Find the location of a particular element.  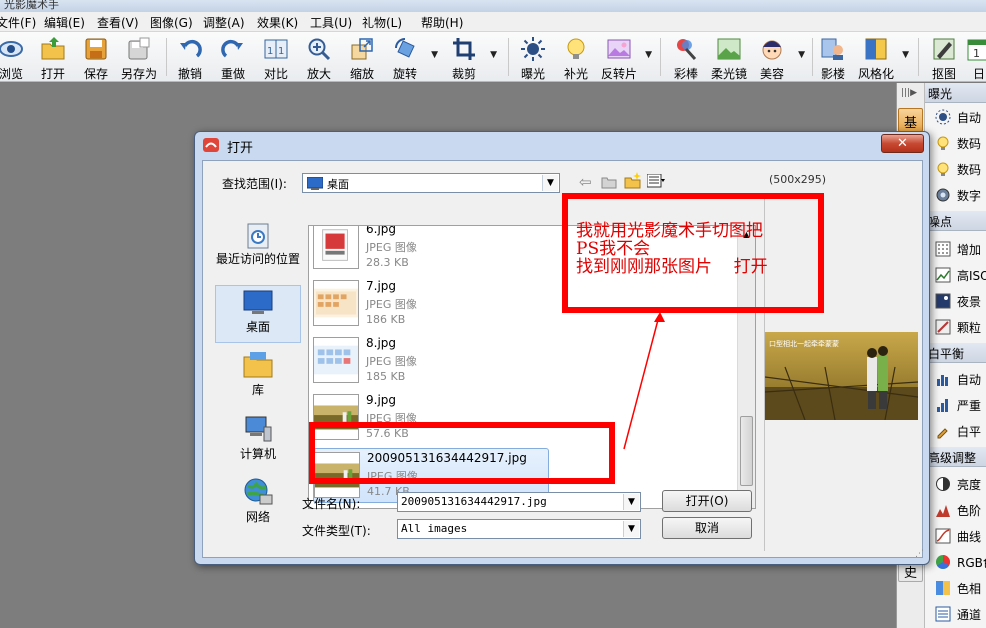

menu-tools: 工具(U) is located at coordinates (331, 22).